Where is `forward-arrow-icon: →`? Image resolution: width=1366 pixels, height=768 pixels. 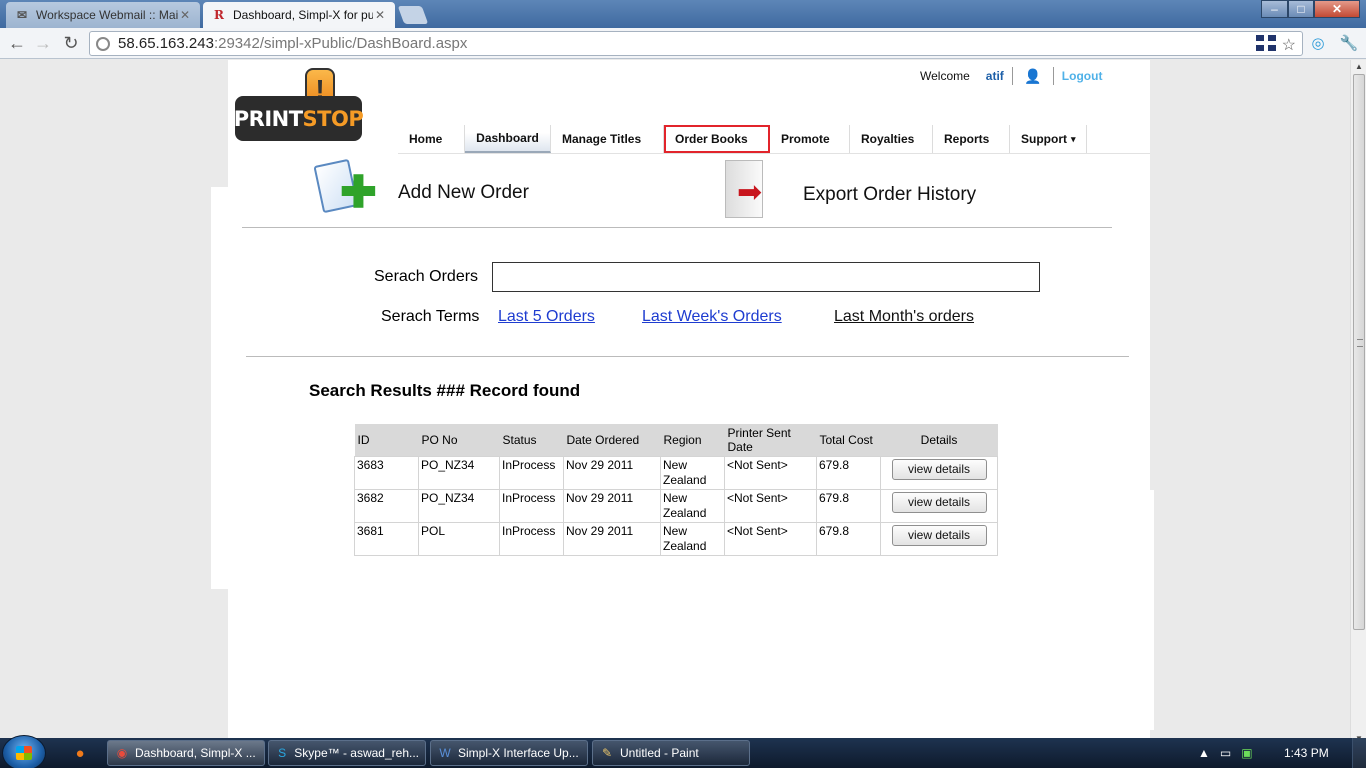
forward-arrow-icon: → is located at coordinates (43, 43).